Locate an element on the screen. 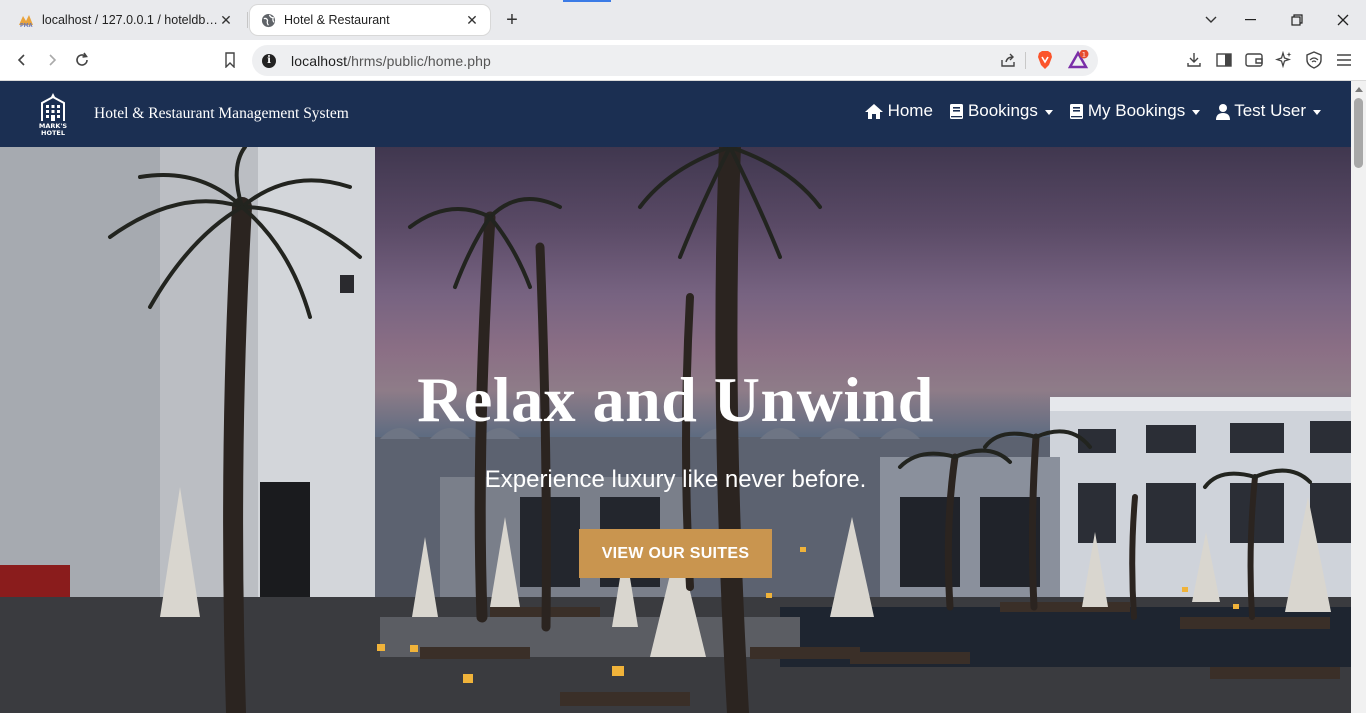 The width and height of the screenshot is (1366, 713). url-host: localhost is located at coordinates (319, 60).